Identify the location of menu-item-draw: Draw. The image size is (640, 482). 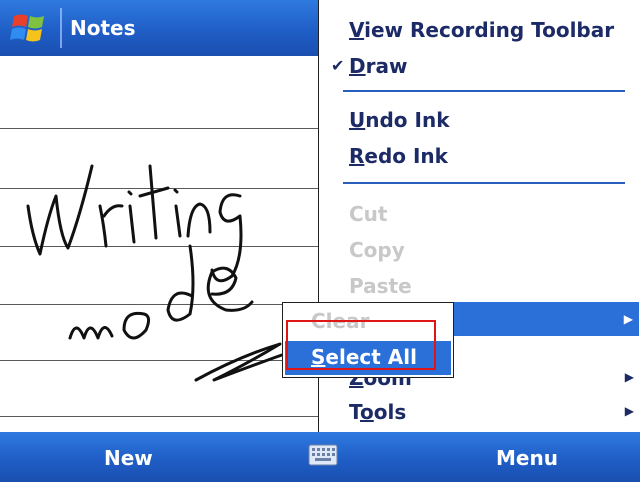
(378, 66).